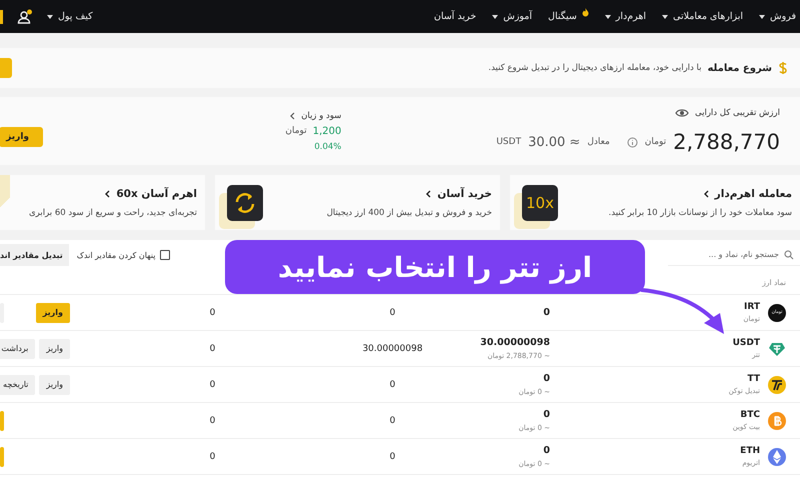  I want to click on profit-percent: 0.04%, so click(327, 147).